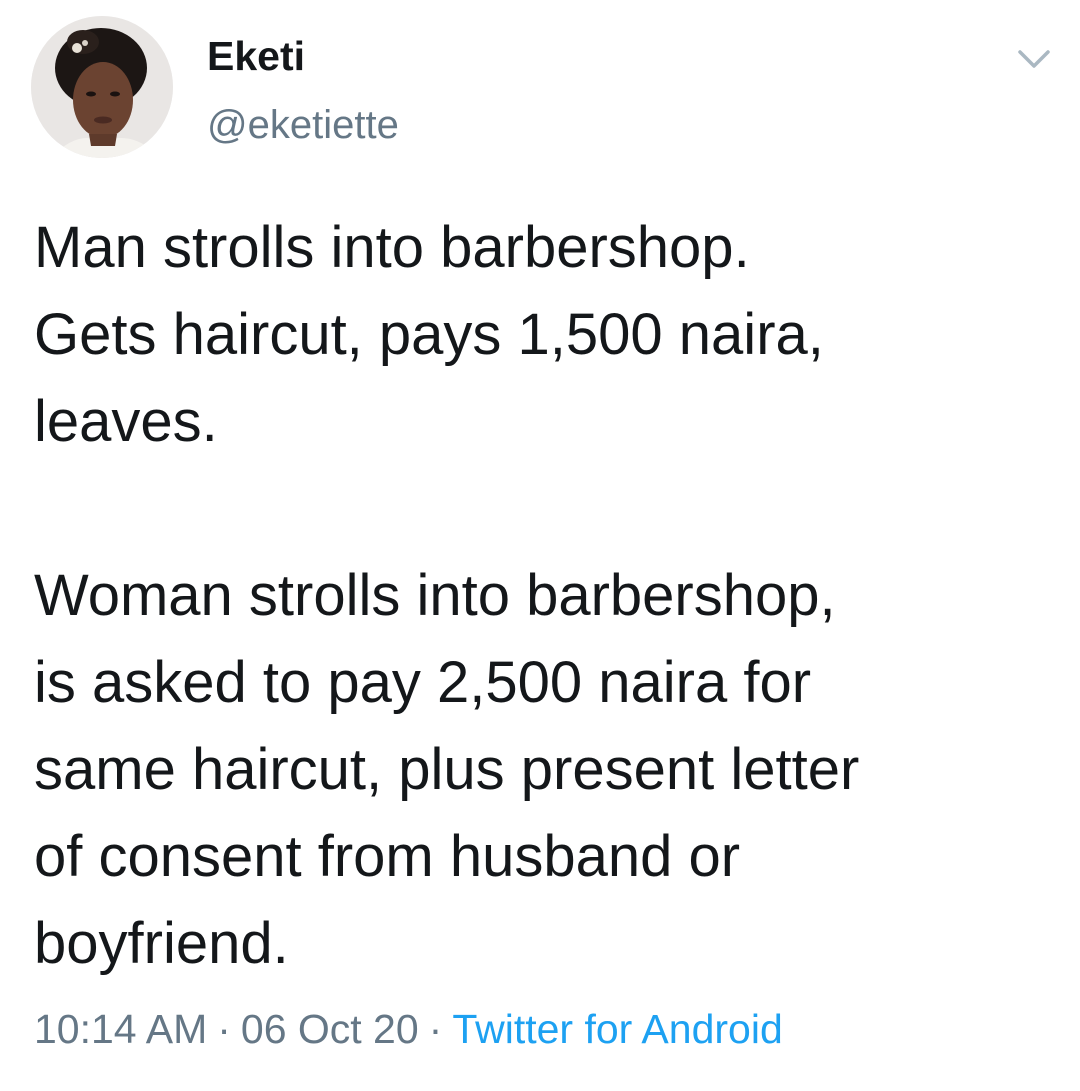 This screenshot has width=1080, height=1091. I want to click on avatar, so click(102, 87).